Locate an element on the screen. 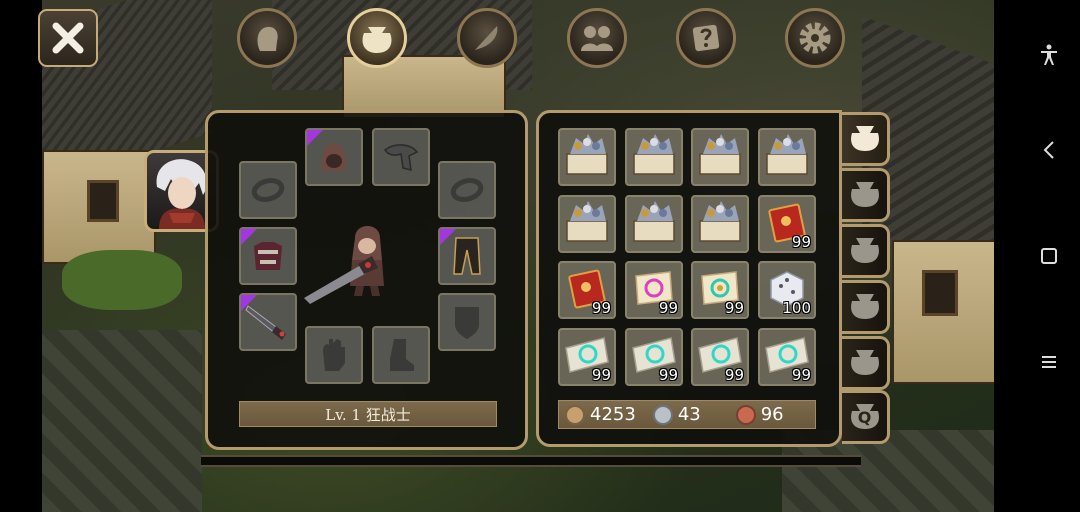  equip-slot-ring-left is located at coordinates (268, 190).